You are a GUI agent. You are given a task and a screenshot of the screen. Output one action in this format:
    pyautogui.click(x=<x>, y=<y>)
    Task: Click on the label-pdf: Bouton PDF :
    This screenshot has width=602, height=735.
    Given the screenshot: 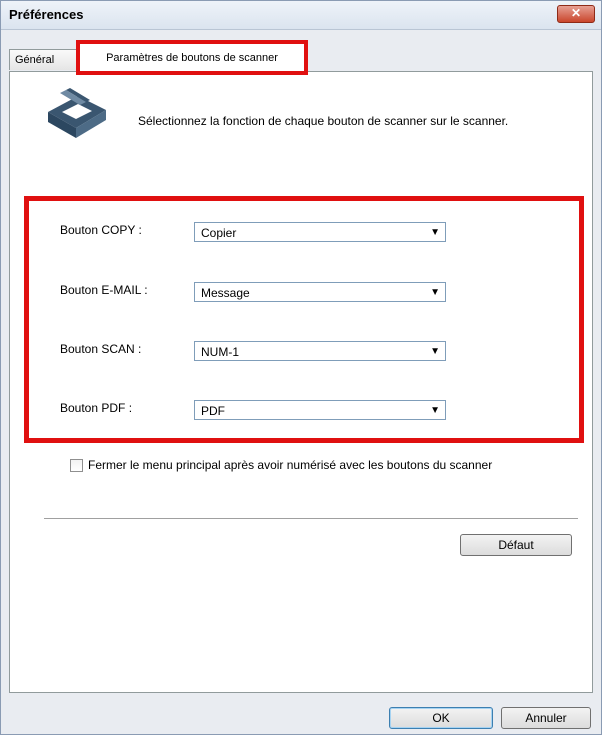 What is the action you would take?
    pyautogui.click(x=96, y=408)
    